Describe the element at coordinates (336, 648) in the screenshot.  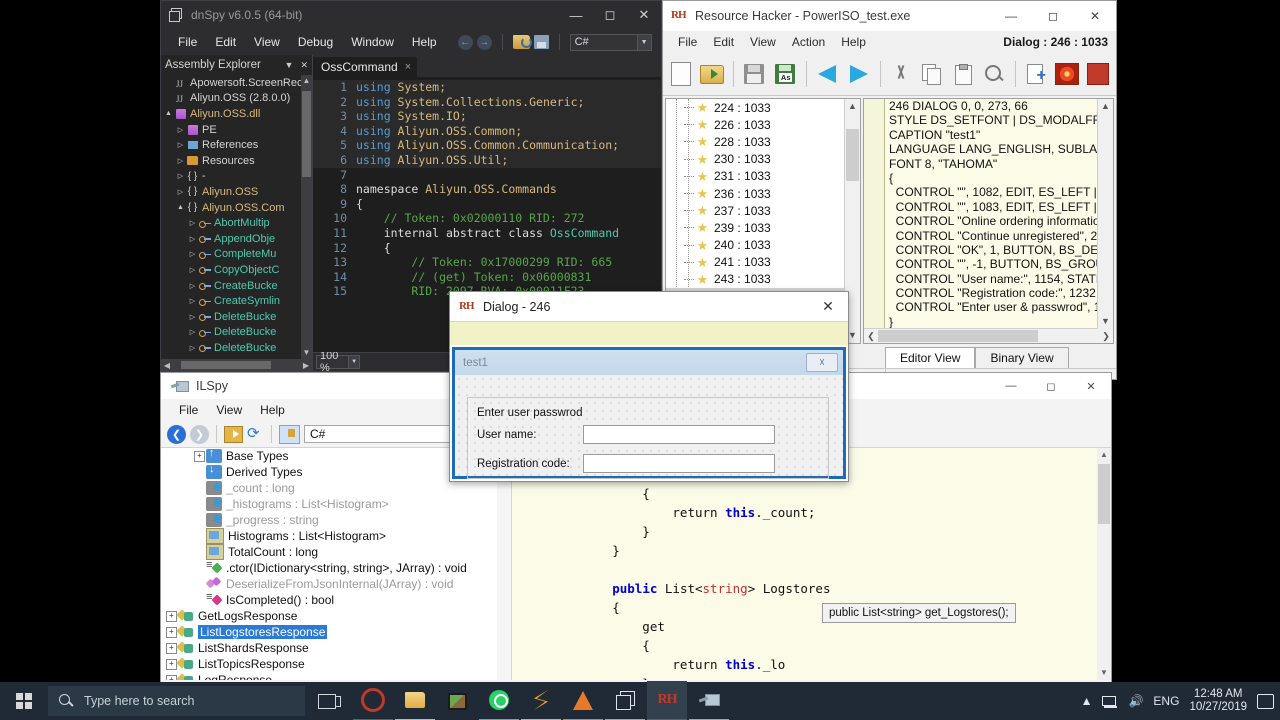
I see `ilspy-tree-item: + ListShardsResponse` at that location.